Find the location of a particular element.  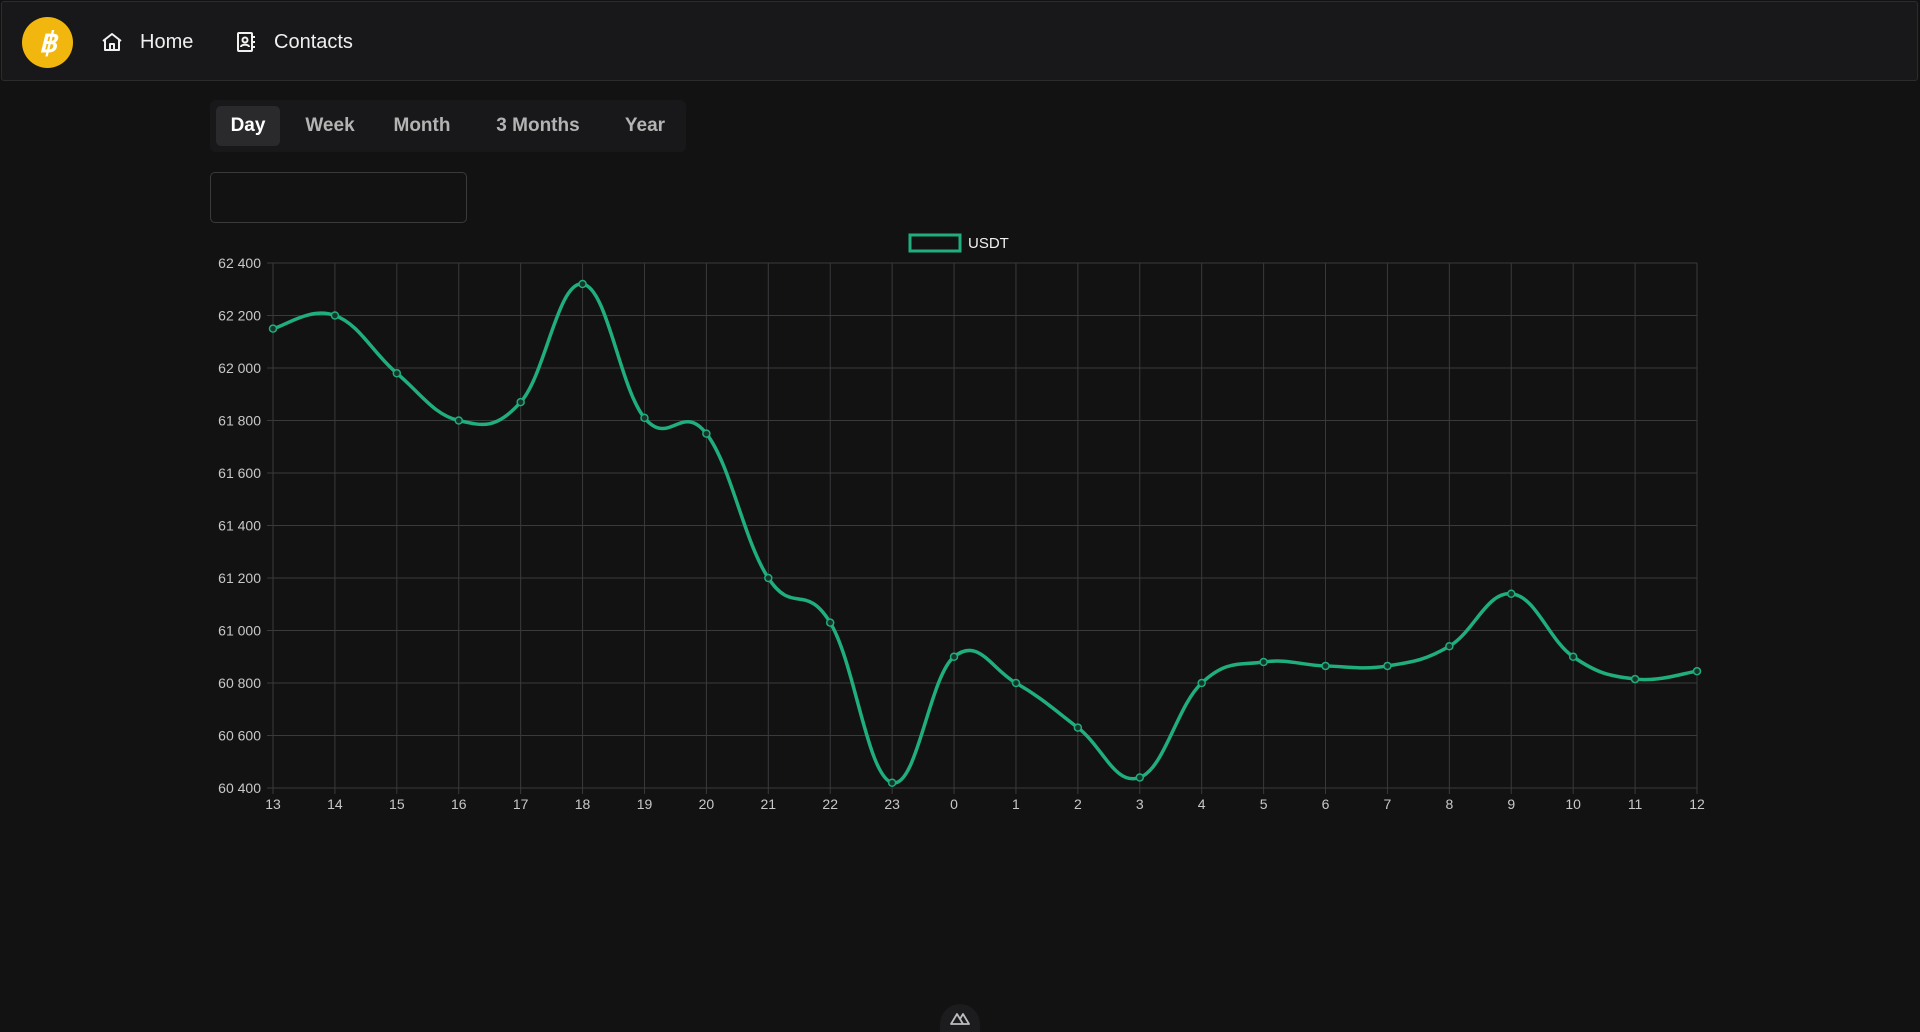

x-tick-label: 22 is located at coordinates (830, 804).